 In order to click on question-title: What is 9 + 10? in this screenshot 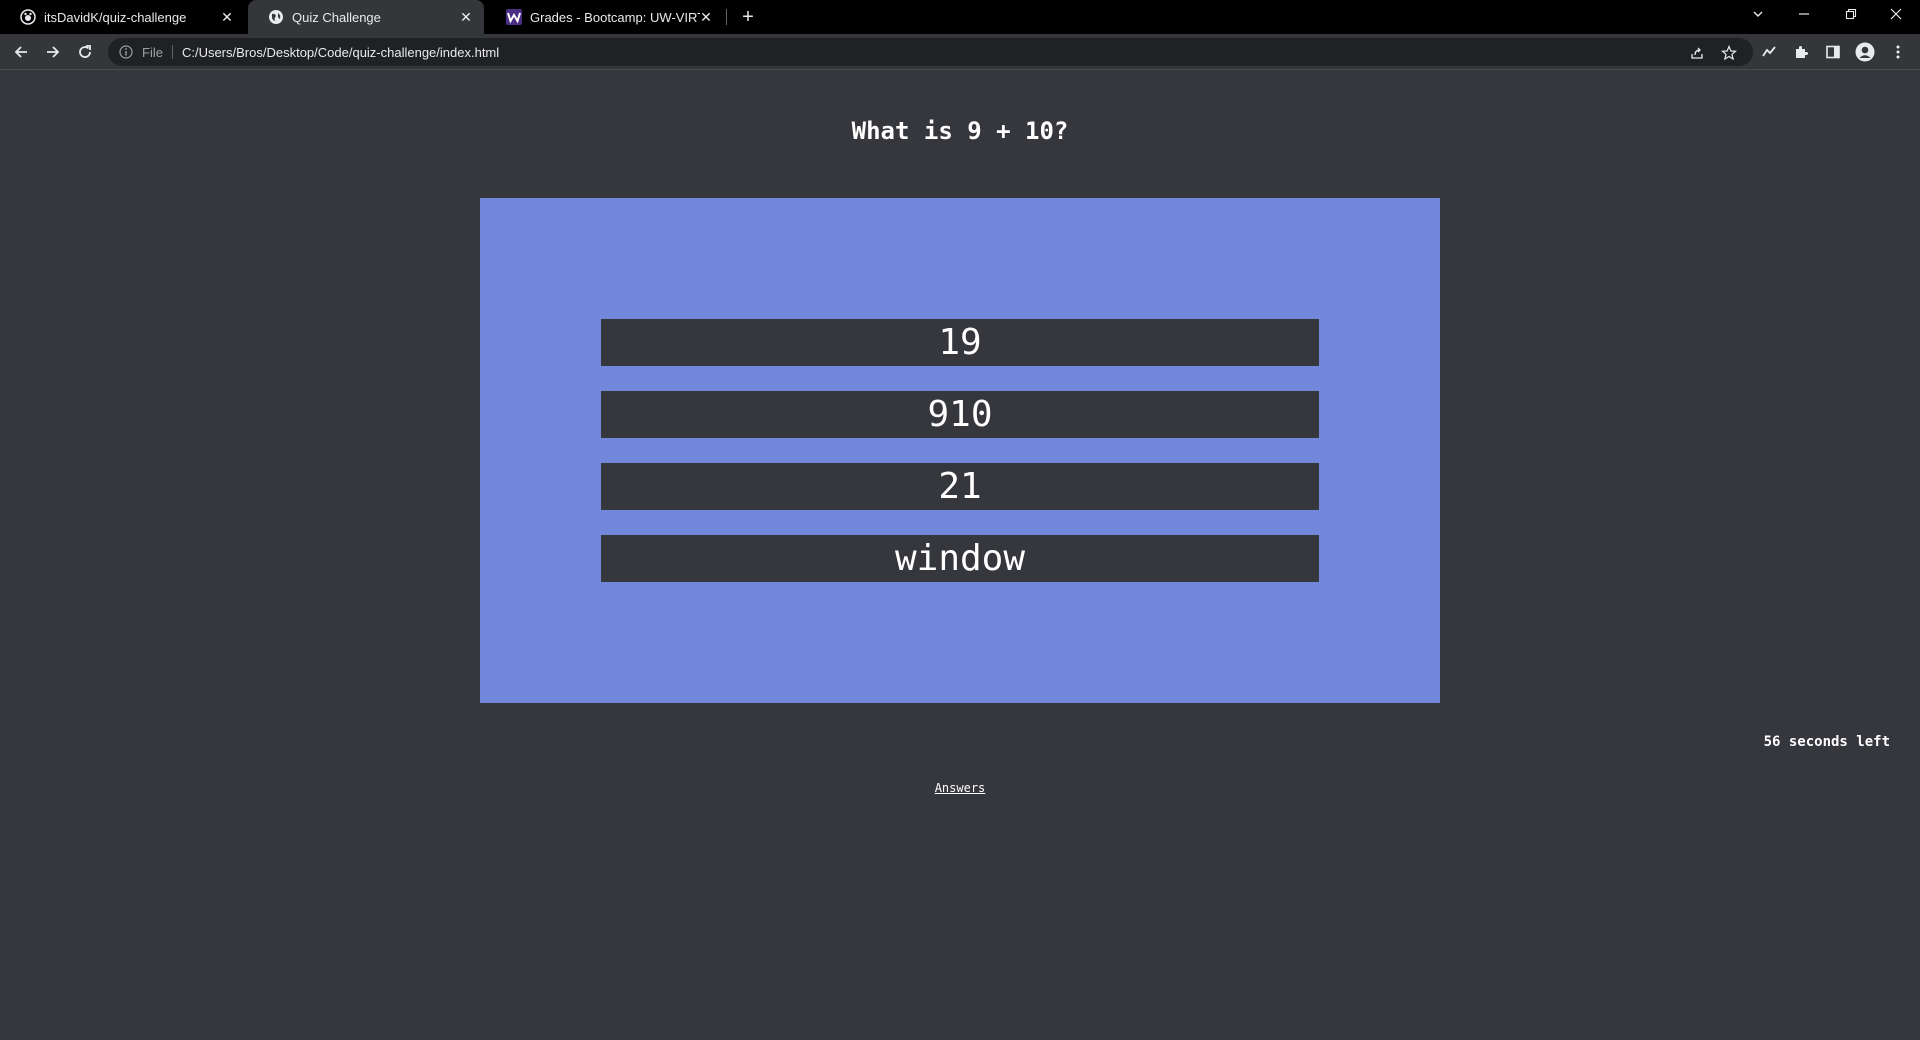, I will do `click(960, 131)`.